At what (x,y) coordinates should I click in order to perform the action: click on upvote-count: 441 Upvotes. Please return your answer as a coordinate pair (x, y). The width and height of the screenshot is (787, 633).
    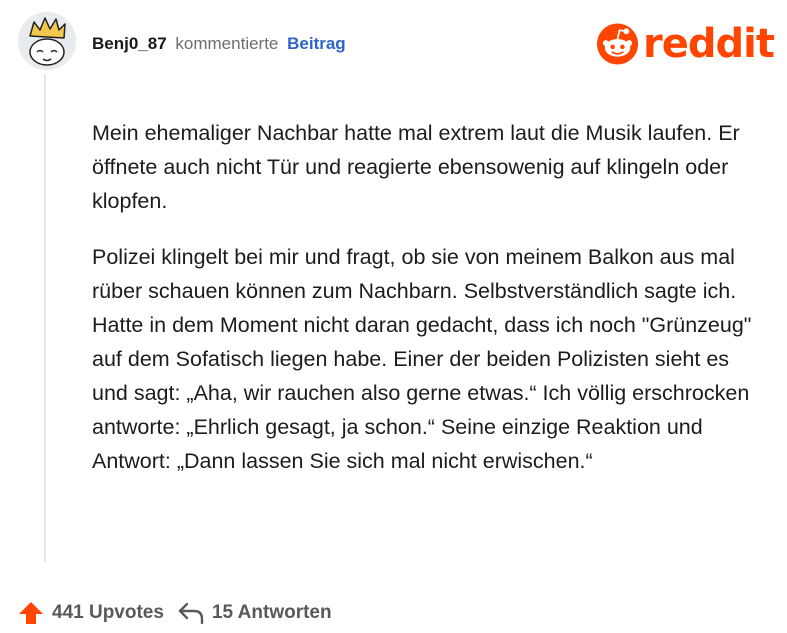
    Looking at the image, I should click on (108, 612).